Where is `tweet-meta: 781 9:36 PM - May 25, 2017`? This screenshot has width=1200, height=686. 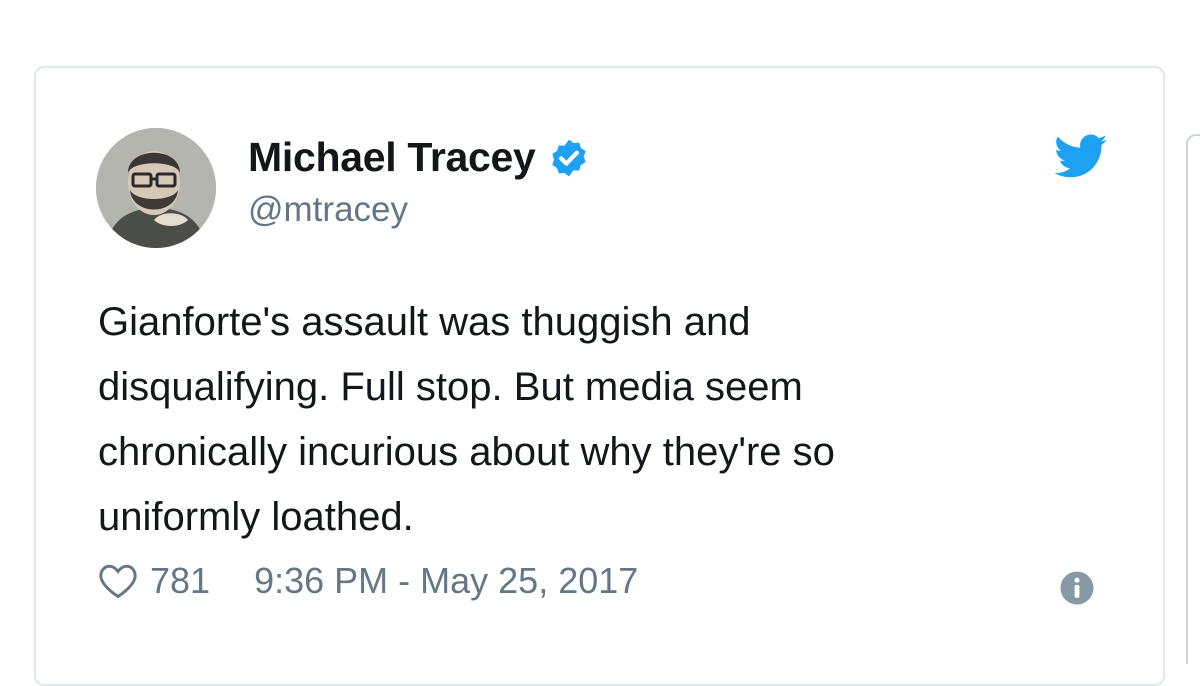
tweet-meta: 781 9:36 PM - May 25, 2017 is located at coordinates (368, 581).